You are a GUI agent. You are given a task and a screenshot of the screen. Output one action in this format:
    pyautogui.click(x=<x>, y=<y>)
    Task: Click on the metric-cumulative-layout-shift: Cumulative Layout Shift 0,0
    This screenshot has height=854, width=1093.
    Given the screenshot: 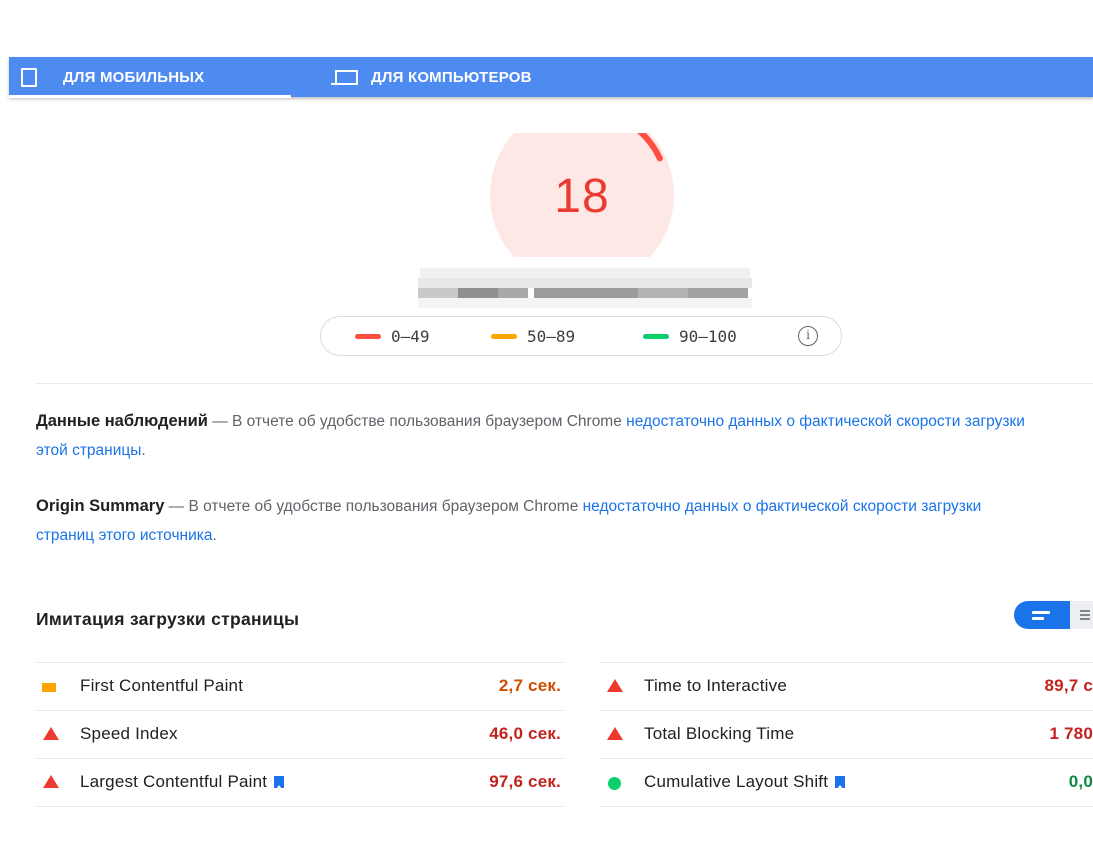 What is the action you would take?
    pyautogui.click(x=846, y=782)
    